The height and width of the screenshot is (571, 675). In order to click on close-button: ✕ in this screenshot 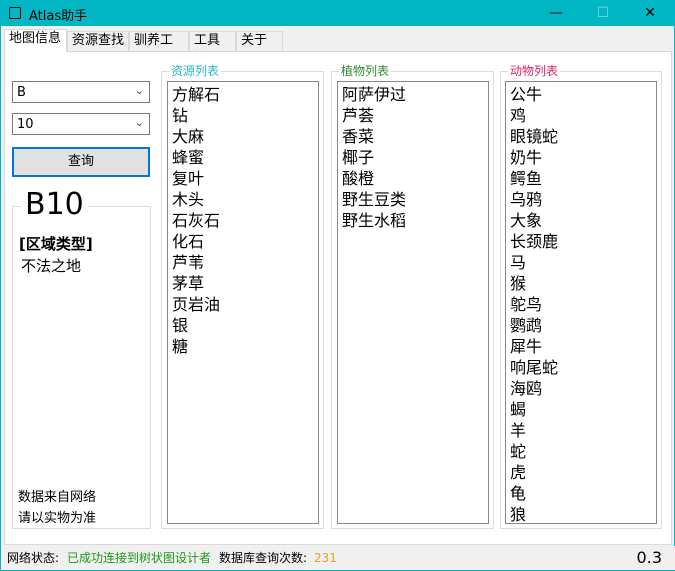, I will do `click(650, 13)`.